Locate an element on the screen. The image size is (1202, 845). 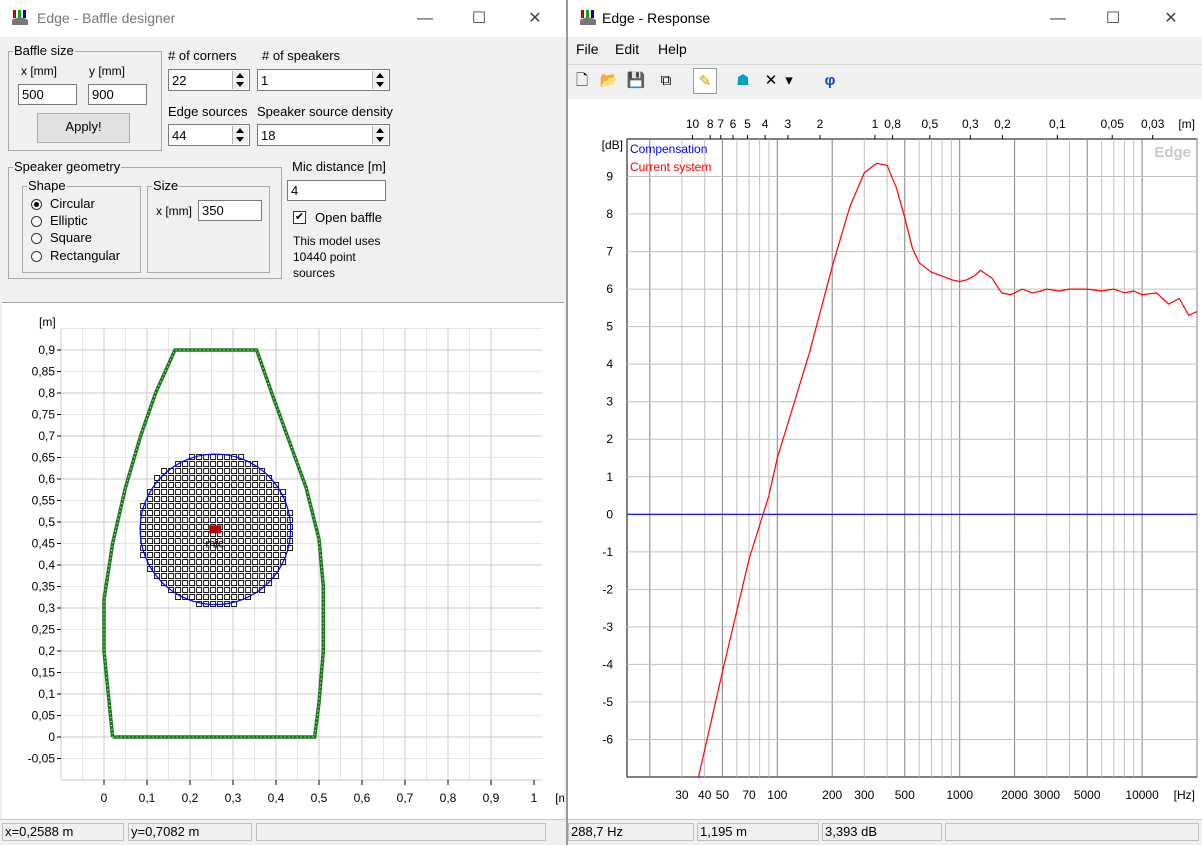
radio-elliptic is located at coordinates (36, 221).